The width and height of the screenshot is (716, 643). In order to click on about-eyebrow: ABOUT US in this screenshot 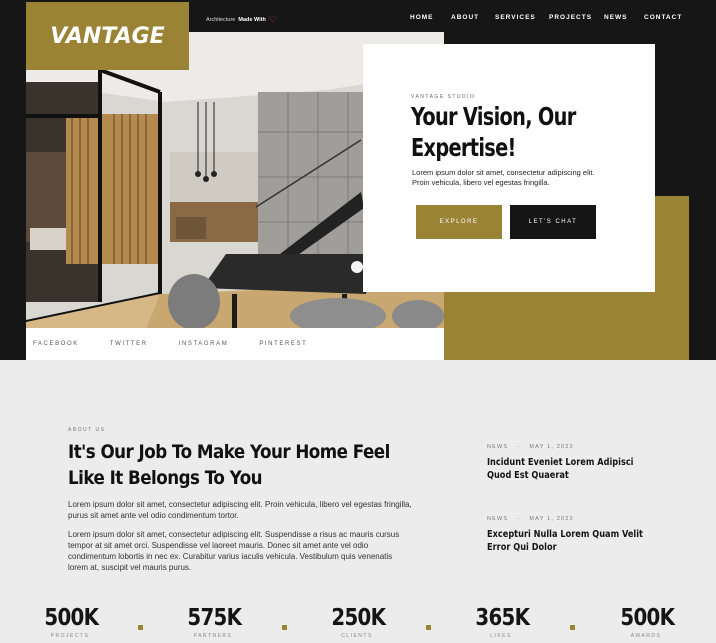, I will do `click(87, 430)`.